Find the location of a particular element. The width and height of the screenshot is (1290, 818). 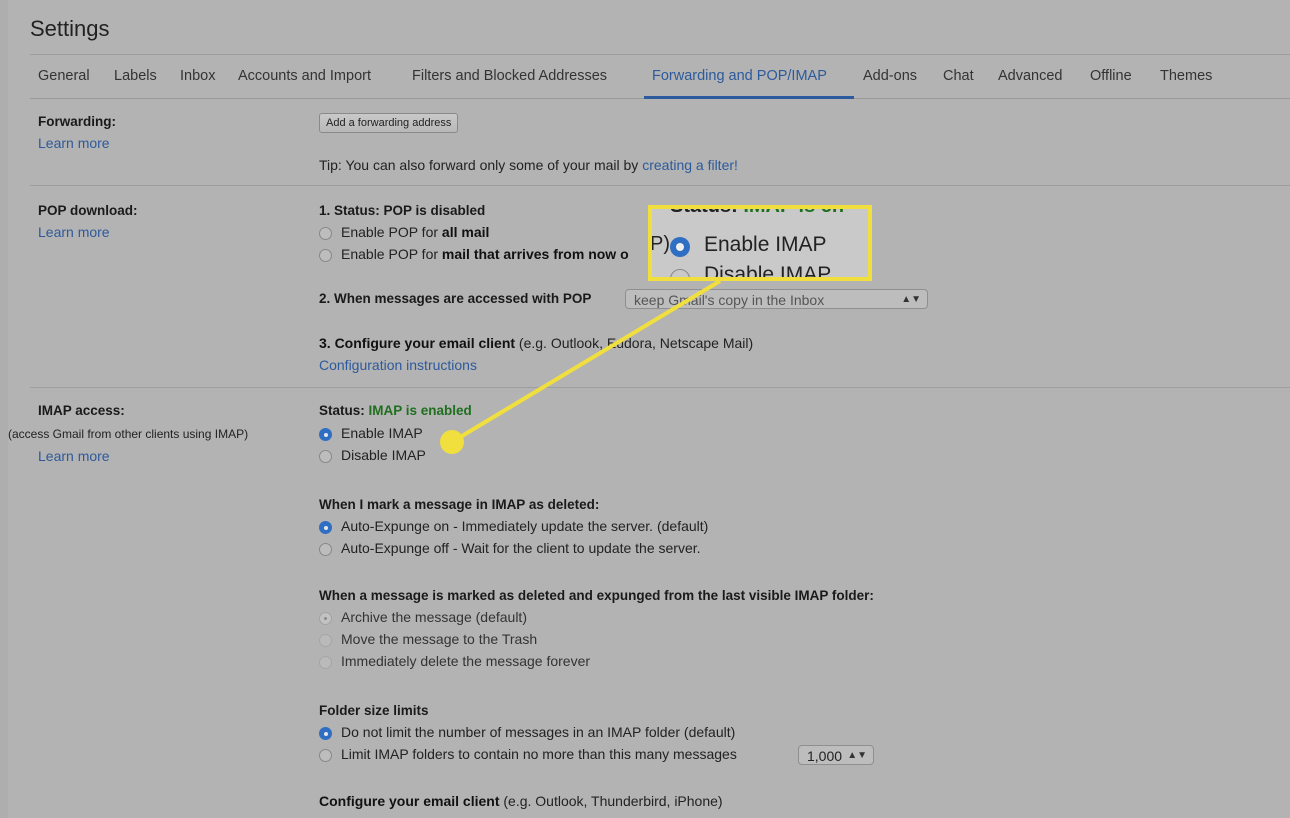

imap-status: Status: IMAP is enabled is located at coordinates (395, 410).